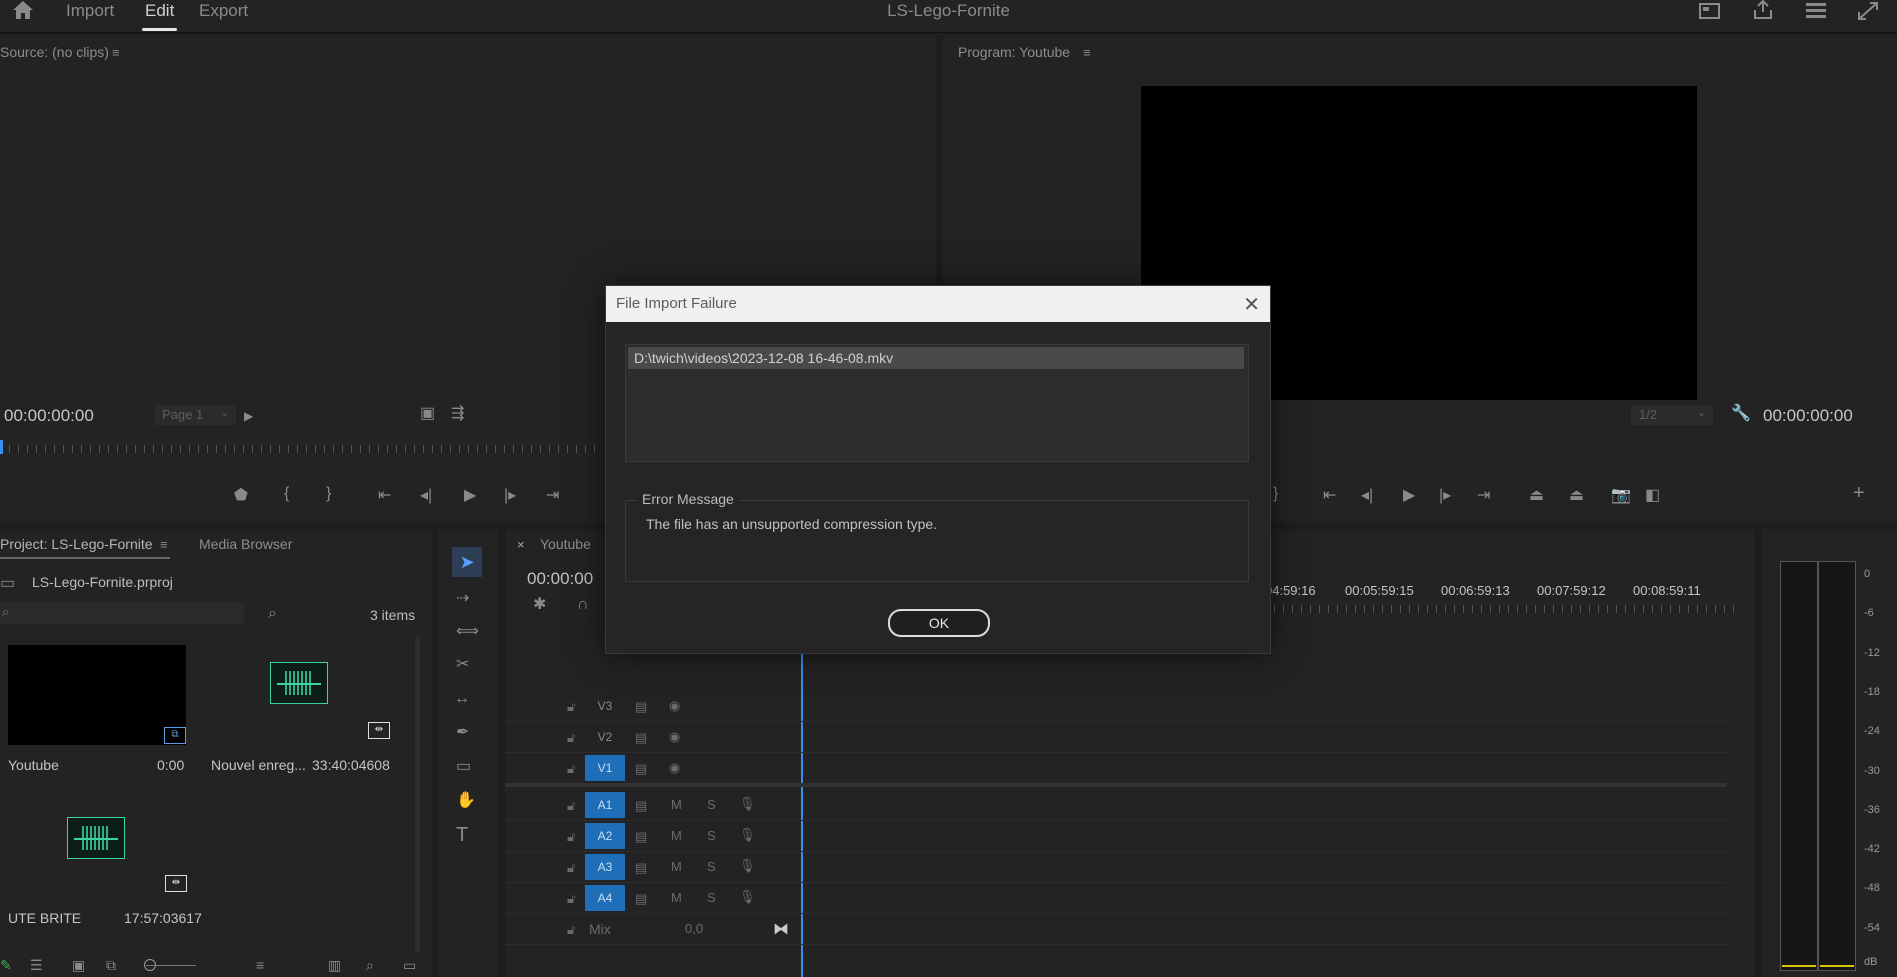 The height and width of the screenshot is (977, 1897). What do you see at coordinates (462, 665) in the screenshot?
I see `razor-icon: ✂` at bounding box center [462, 665].